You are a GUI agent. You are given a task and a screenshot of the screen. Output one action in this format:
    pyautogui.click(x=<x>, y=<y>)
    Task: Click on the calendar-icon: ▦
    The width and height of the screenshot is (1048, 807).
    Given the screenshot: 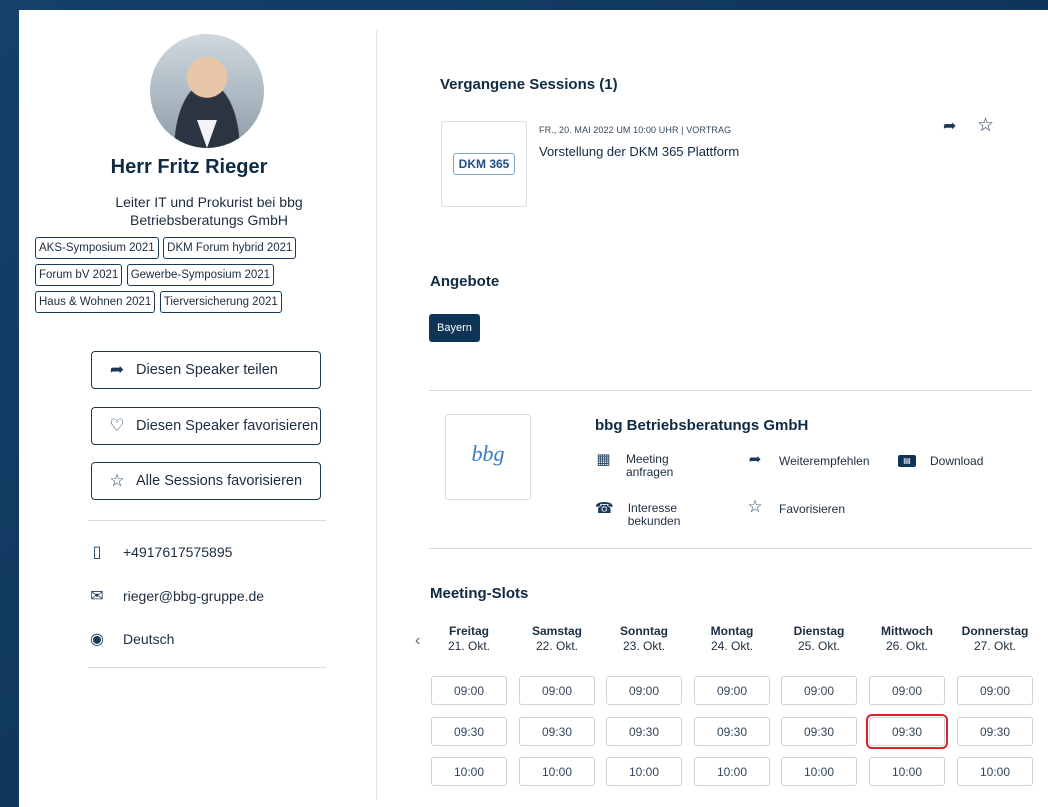 What is the action you would take?
    pyautogui.click(x=603, y=459)
    